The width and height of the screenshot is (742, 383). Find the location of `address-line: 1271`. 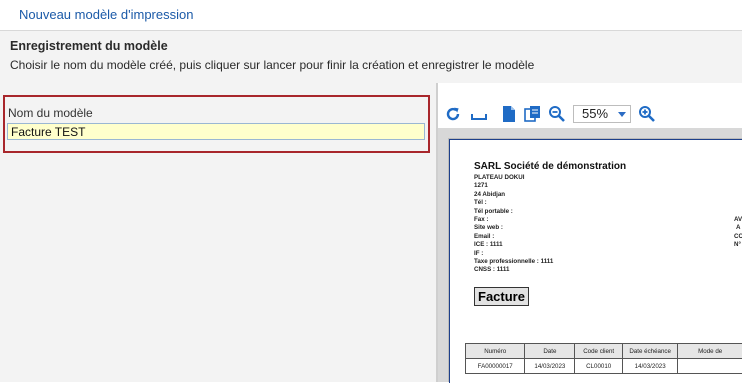

address-line: 1271 is located at coordinates (513, 186).